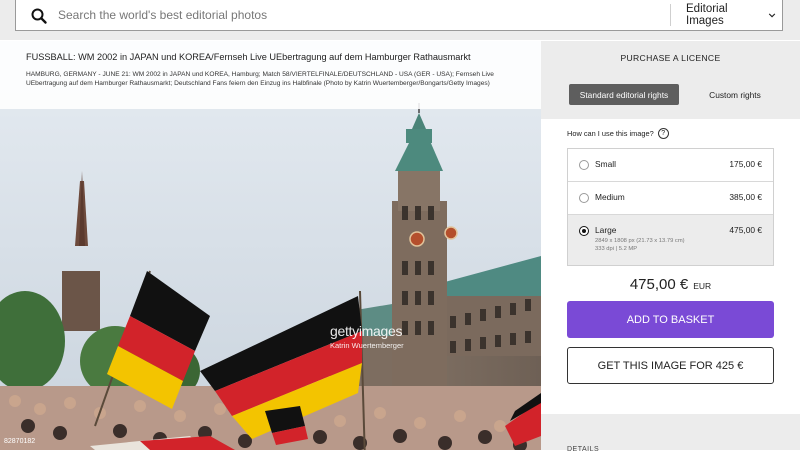 The width and height of the screenshot is (800, 453). Describe the element at coordinates (670, 58) in the screenshot. I see `purchase-heading: PURCHASE A LICENCE` at that location.